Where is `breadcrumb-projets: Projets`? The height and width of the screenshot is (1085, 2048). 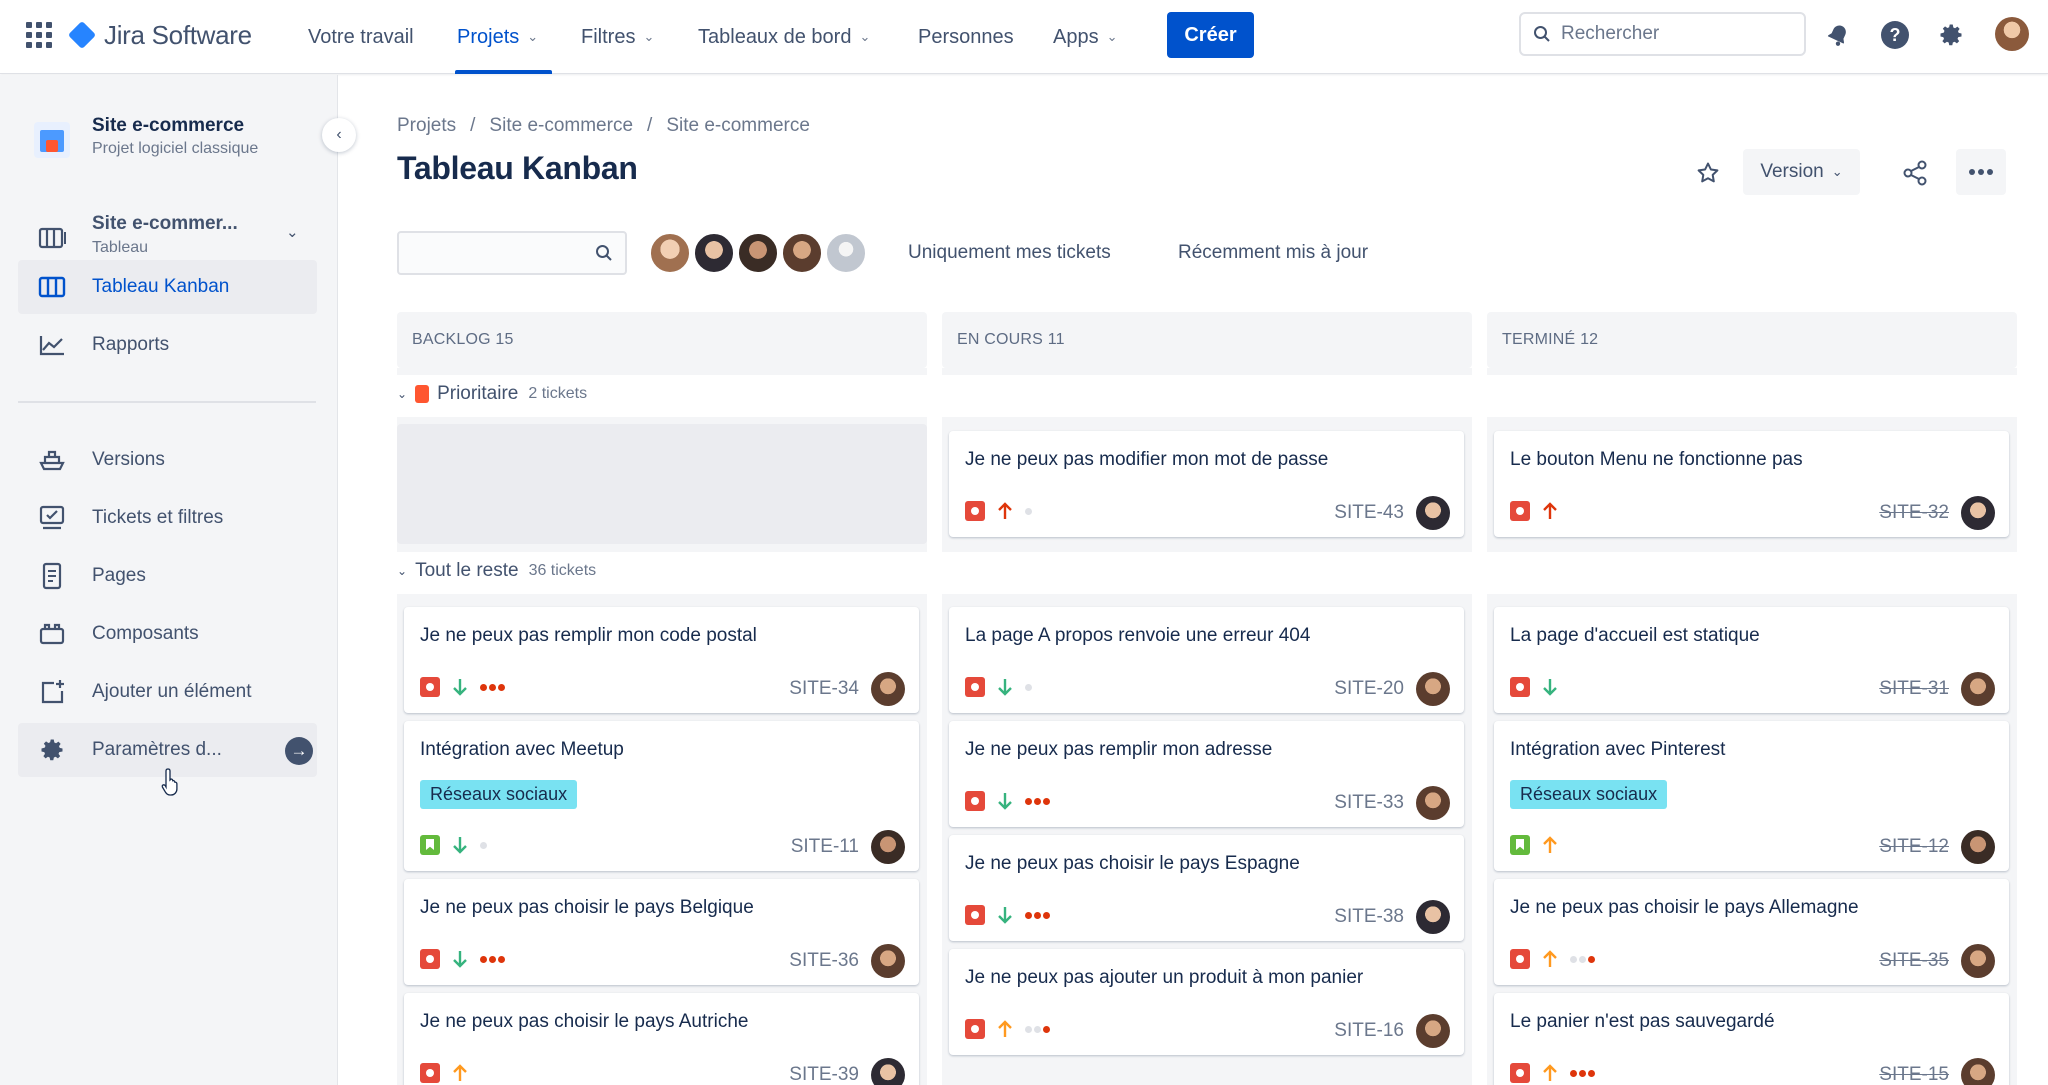
breadcrumb-projets: Projets is located at coordinates (426, 126).